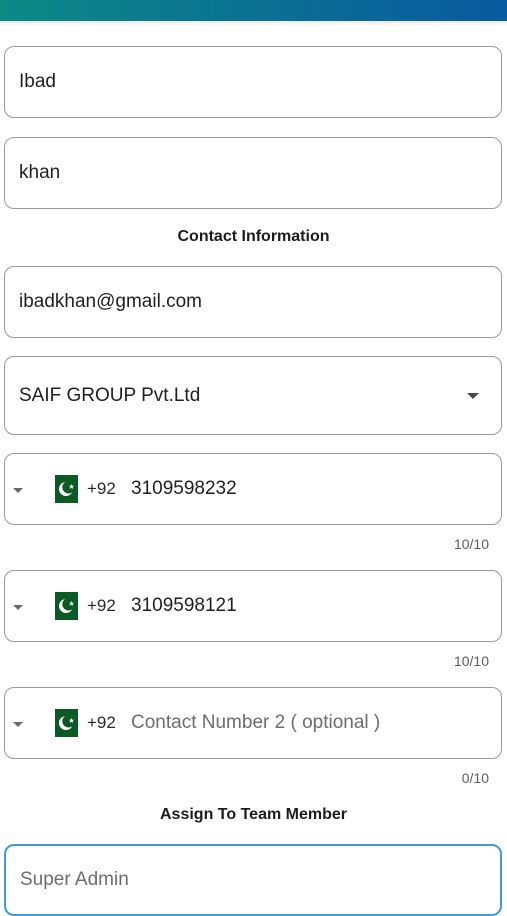  What do you see at coordinates (110, 301) in the screenshot?
I see `email-value: ibadkhan@gmail.com` at bounding box center [110, 301].